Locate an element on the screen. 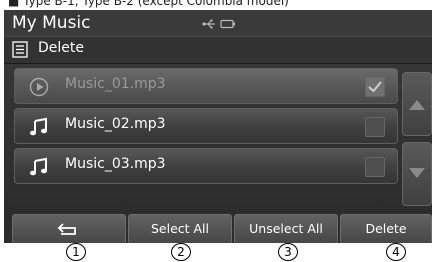  status-icons is located at coordinates (219, 23).